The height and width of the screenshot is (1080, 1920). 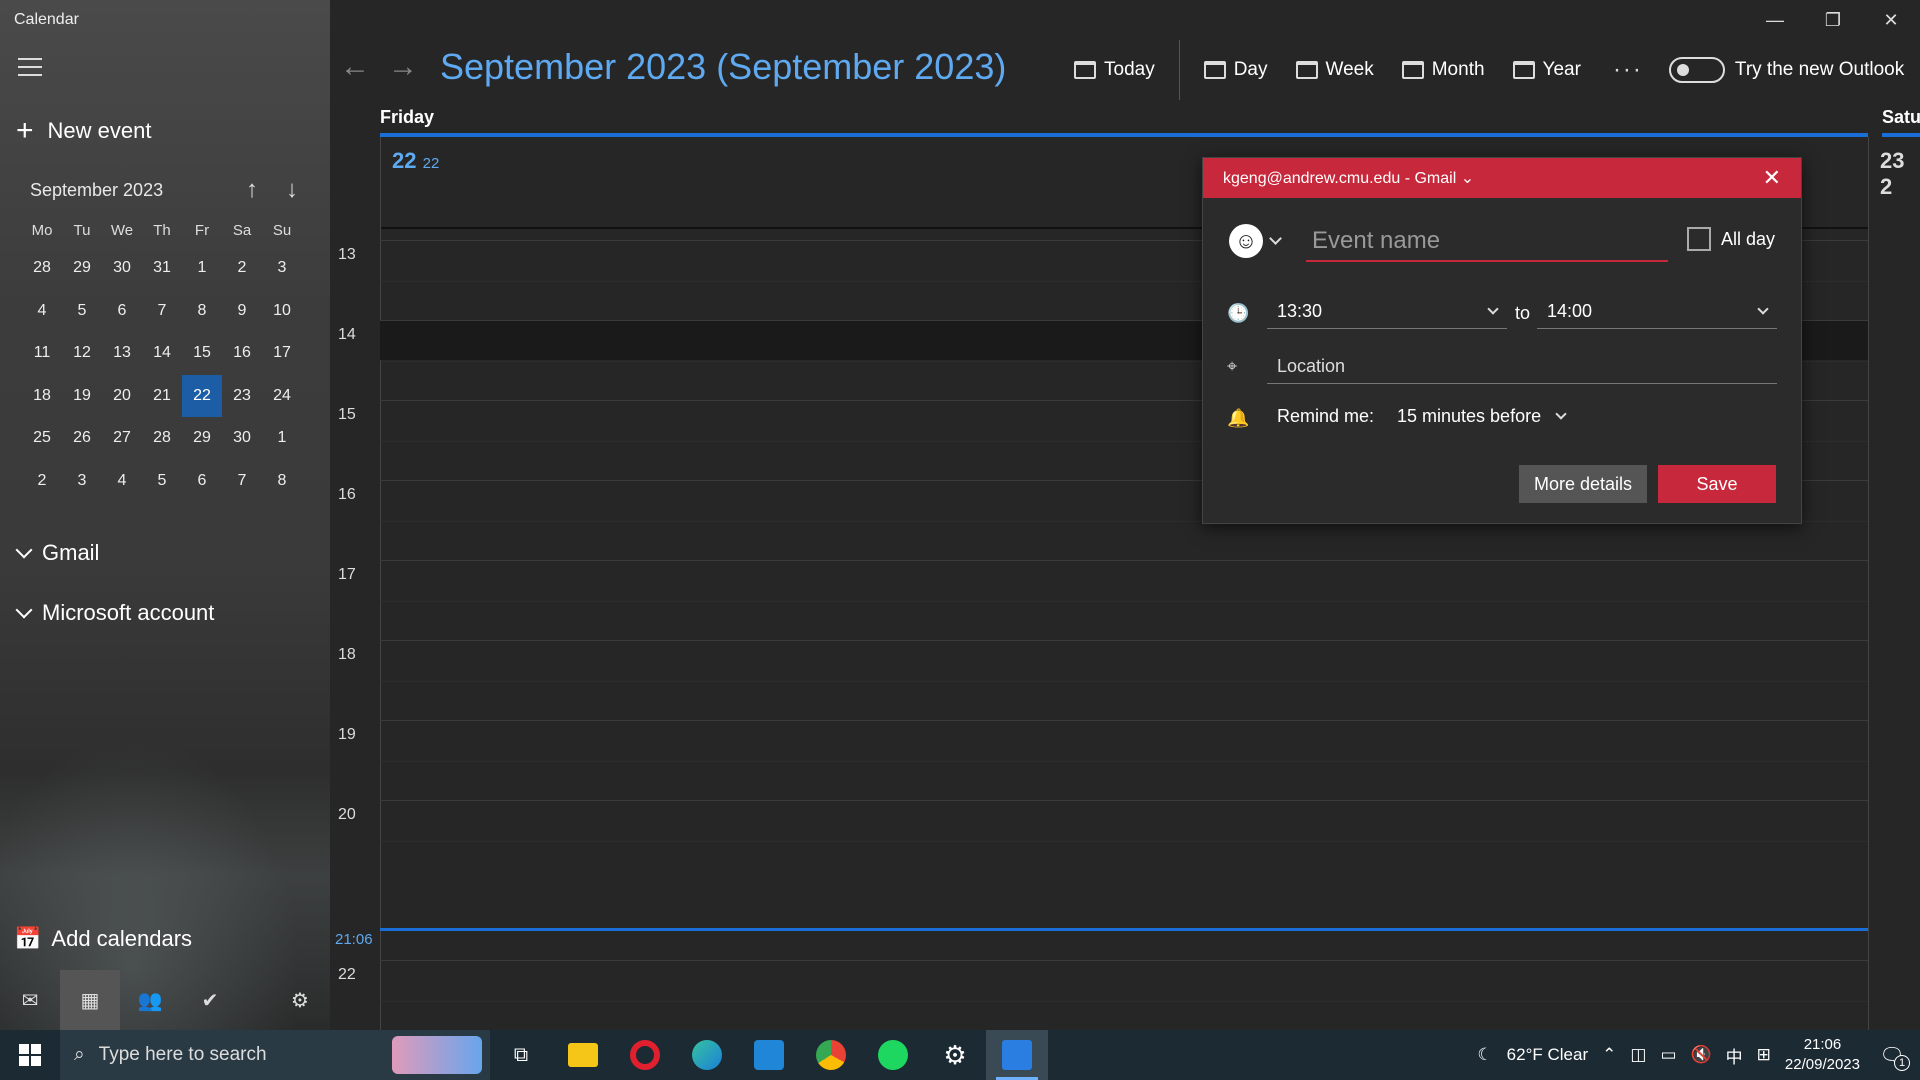 What do you see at coordinates (252, 190) in the screenshot?
I see `previous-month-arrow-icon: ↑` at bounding box center [252, 190].